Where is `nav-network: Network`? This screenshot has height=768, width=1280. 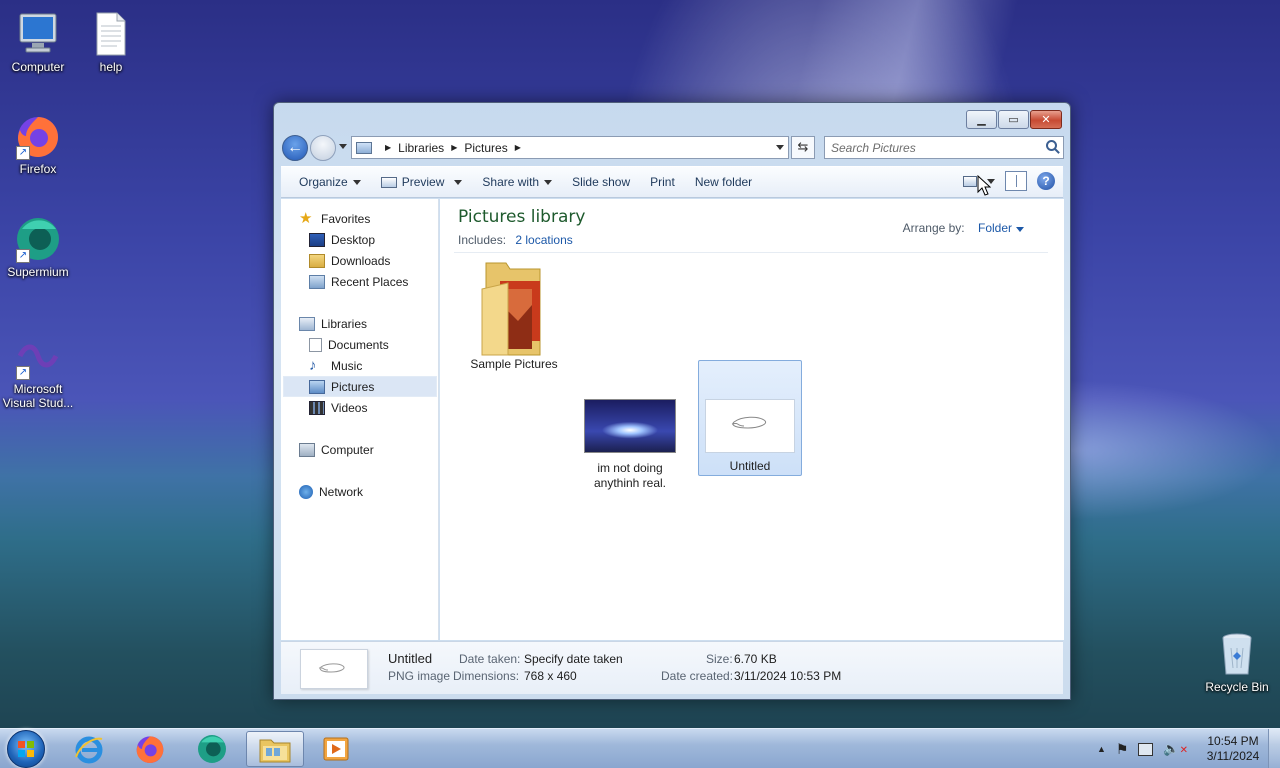
nav-network: Network is located at coordinates (376, 491).